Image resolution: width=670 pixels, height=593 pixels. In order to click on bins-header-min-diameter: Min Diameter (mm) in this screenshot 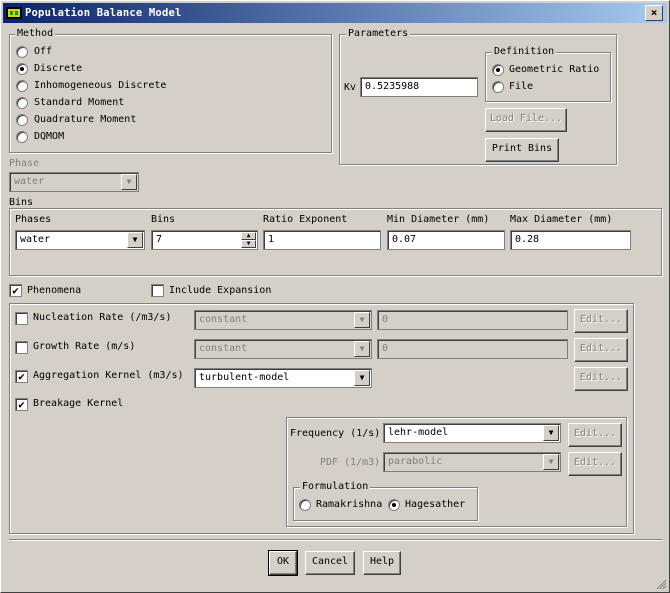, I will do `click(438, 219)`.